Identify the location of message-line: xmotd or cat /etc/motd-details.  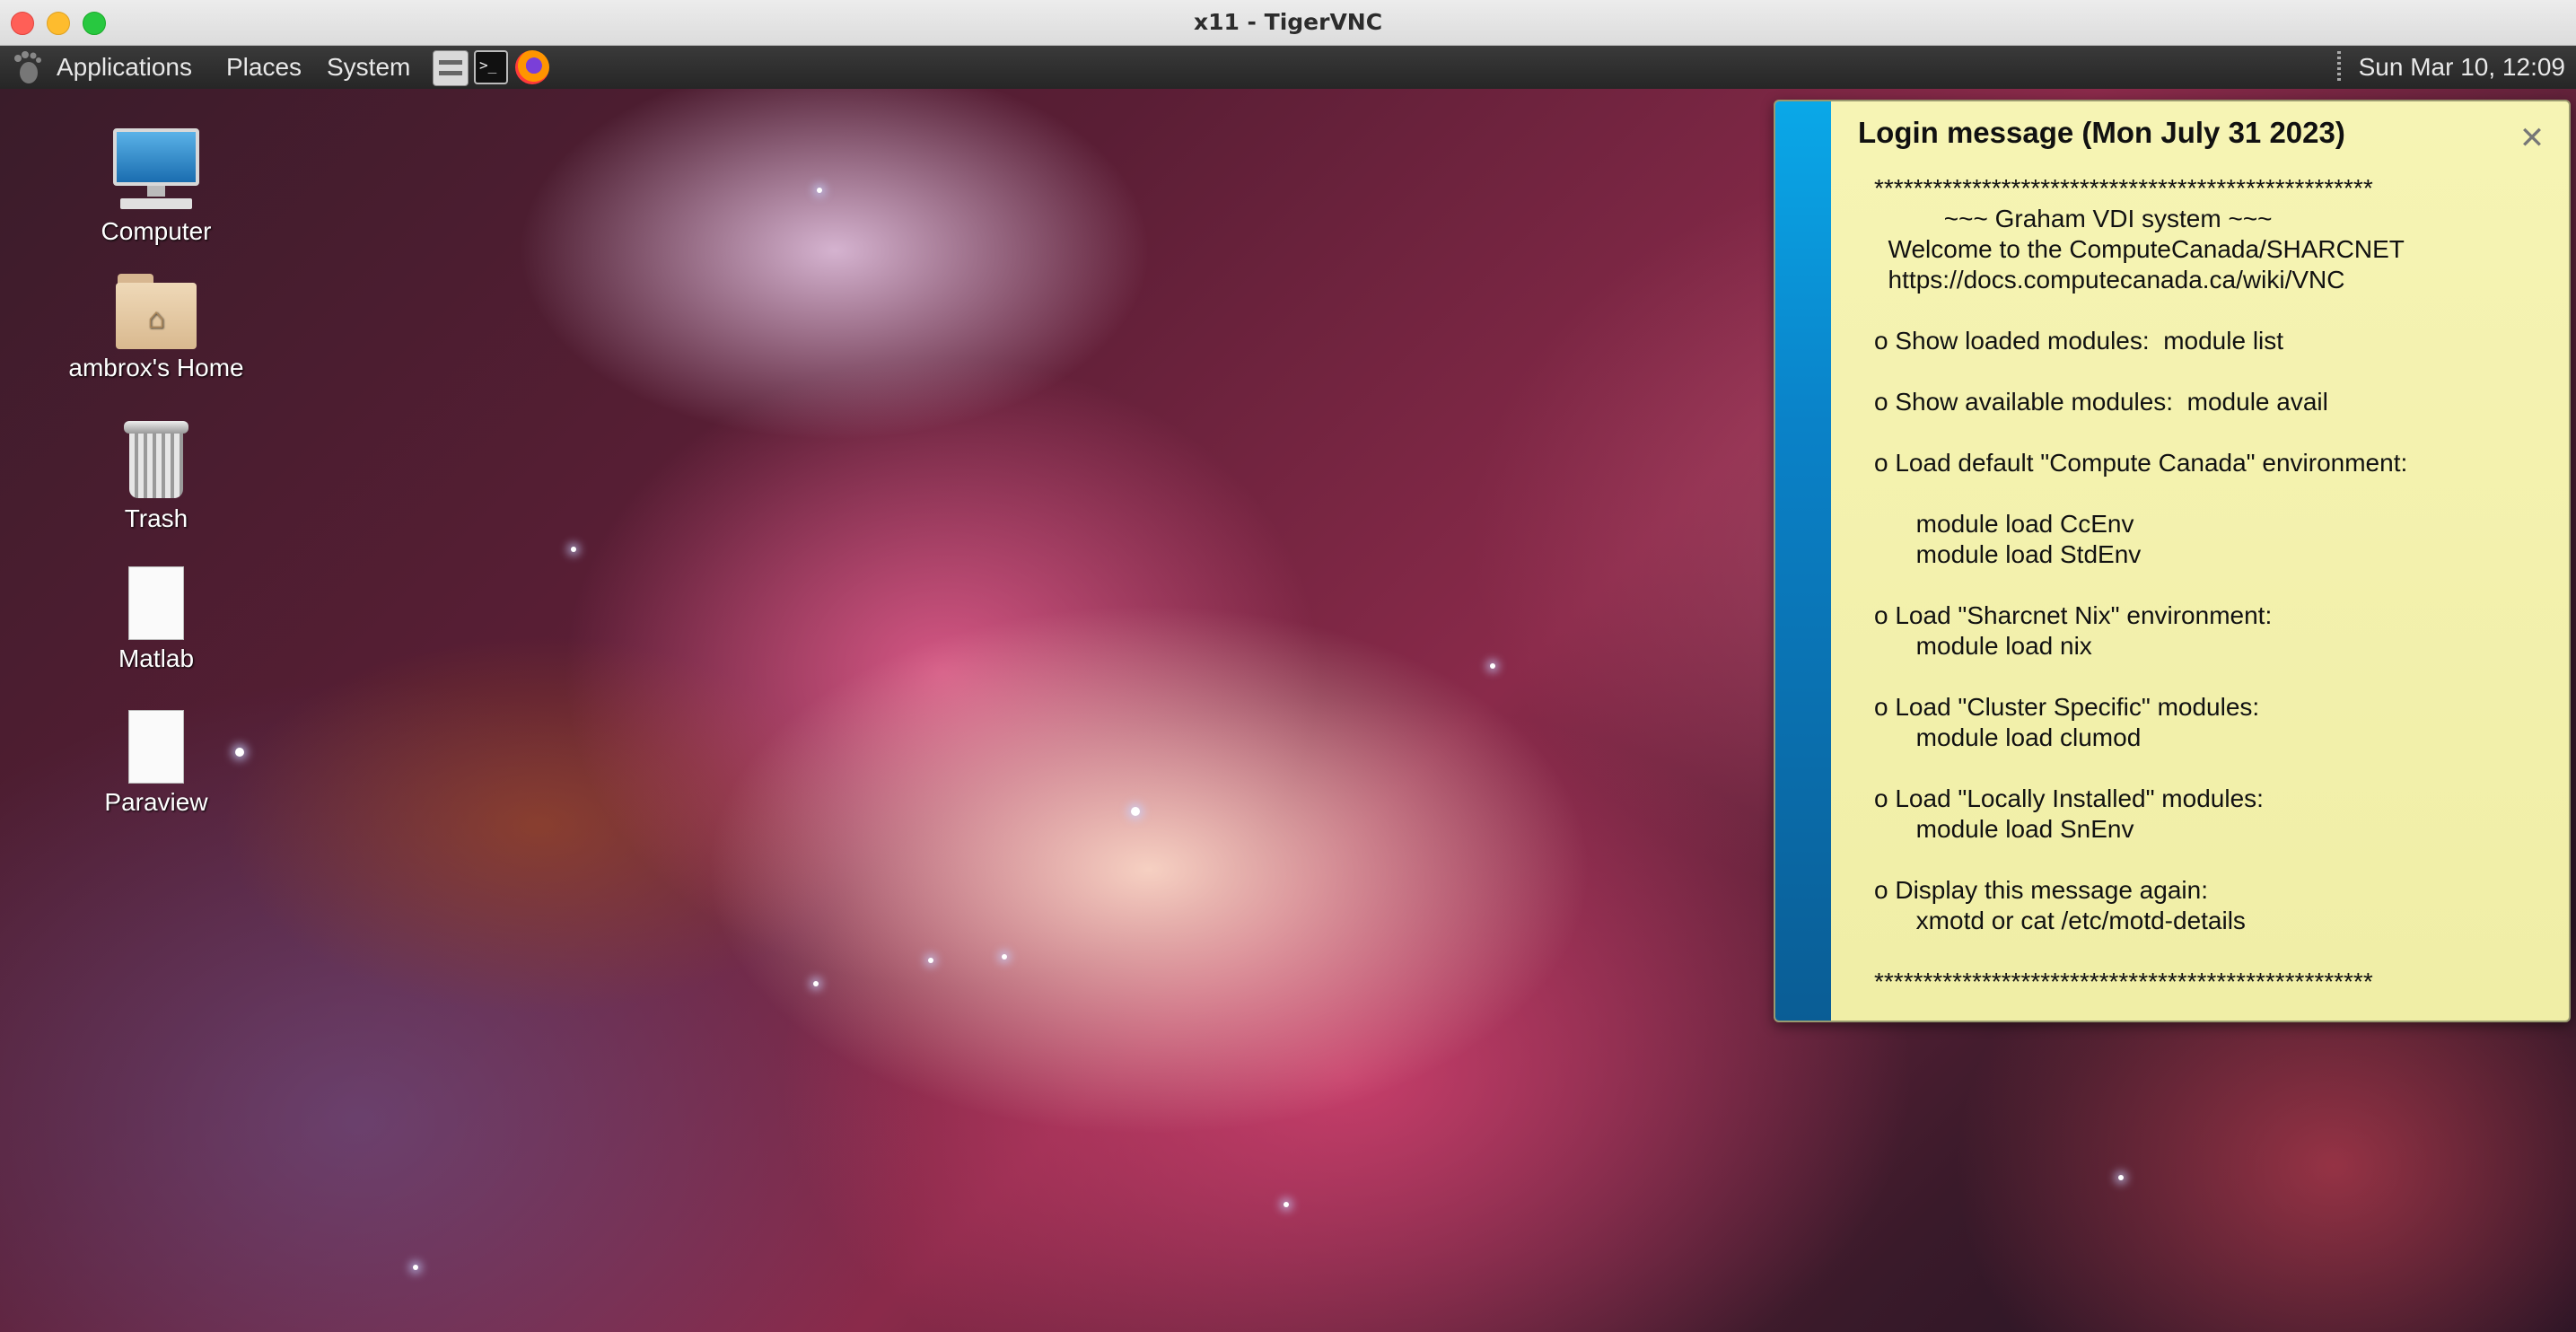
(2060, 920).